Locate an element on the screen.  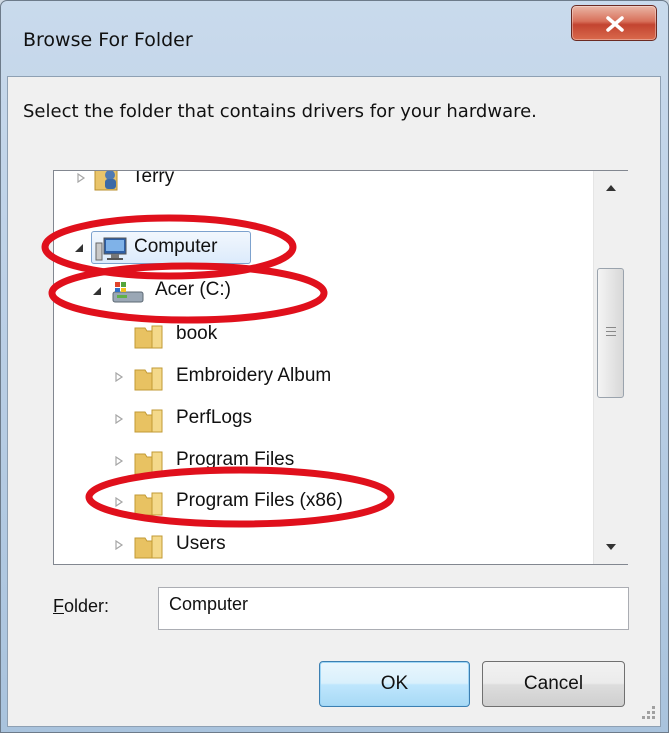
close-icon is located at coordinates (615, 24).